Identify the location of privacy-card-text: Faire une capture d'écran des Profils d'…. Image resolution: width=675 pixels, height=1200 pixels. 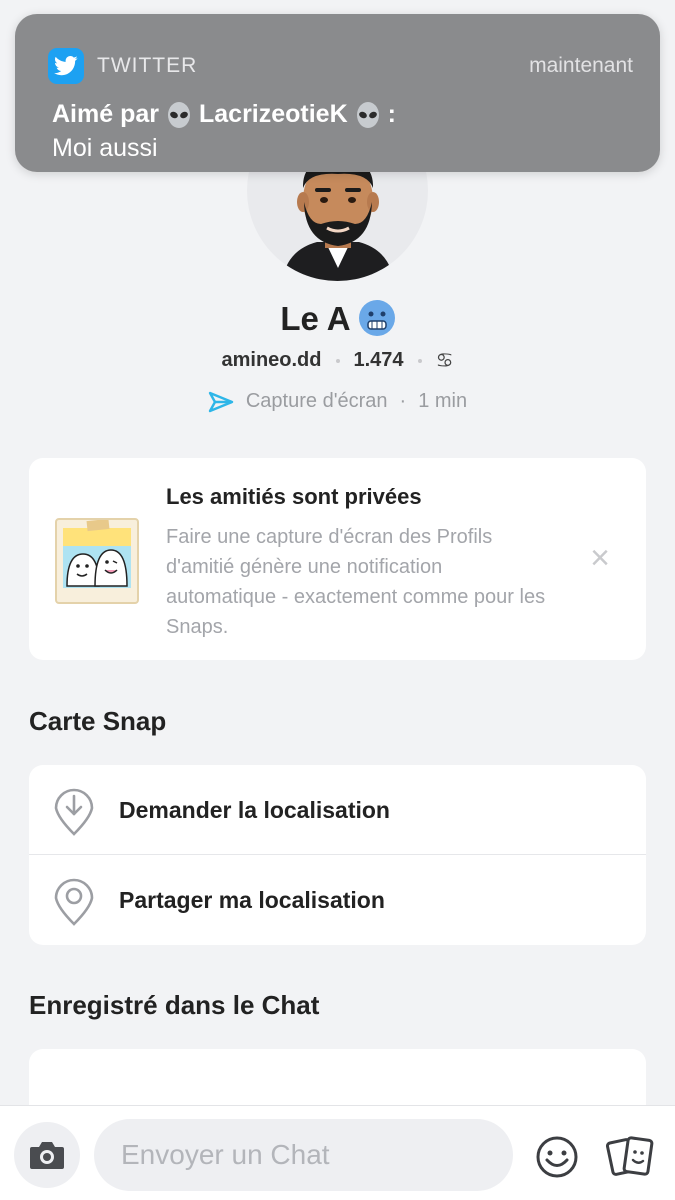
(356, 582).